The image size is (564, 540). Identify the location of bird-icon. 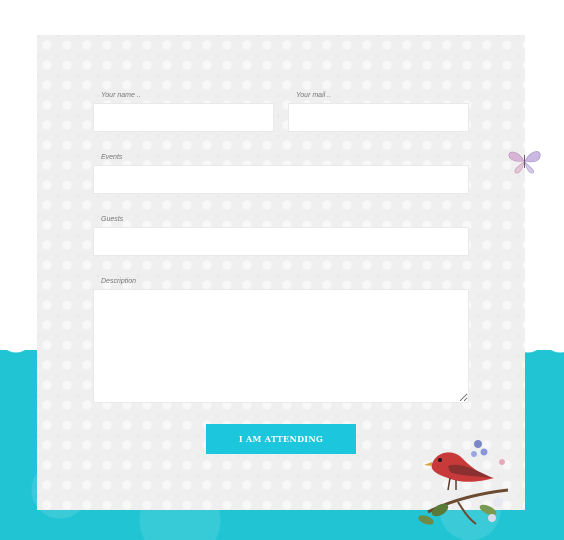
(463, 482).